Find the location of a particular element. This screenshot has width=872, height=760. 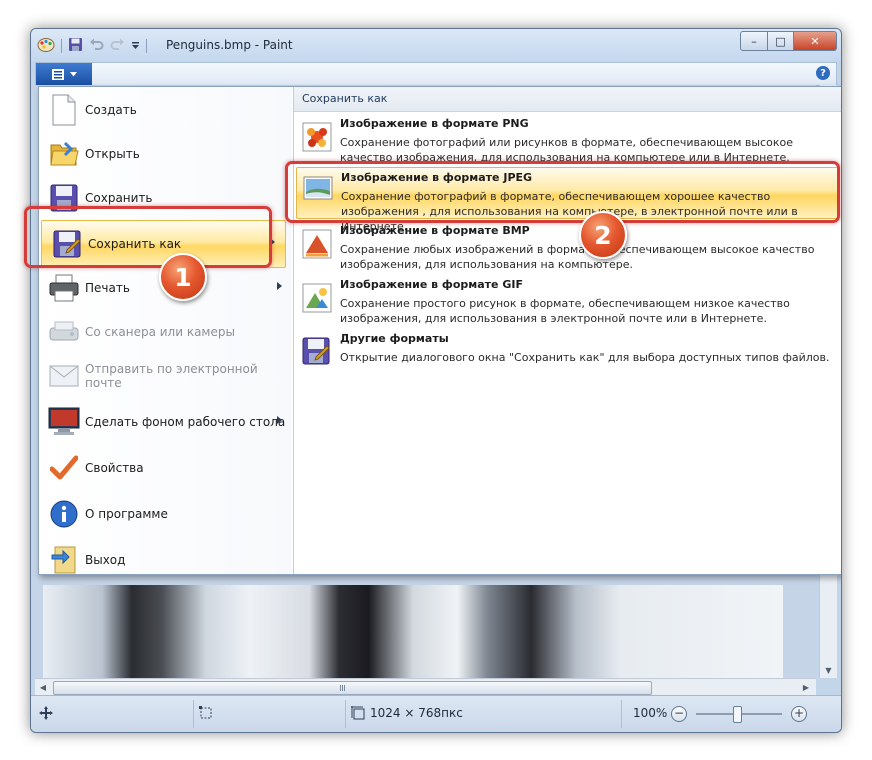

zoom-in-button: + is located at coordinates (799, 714).